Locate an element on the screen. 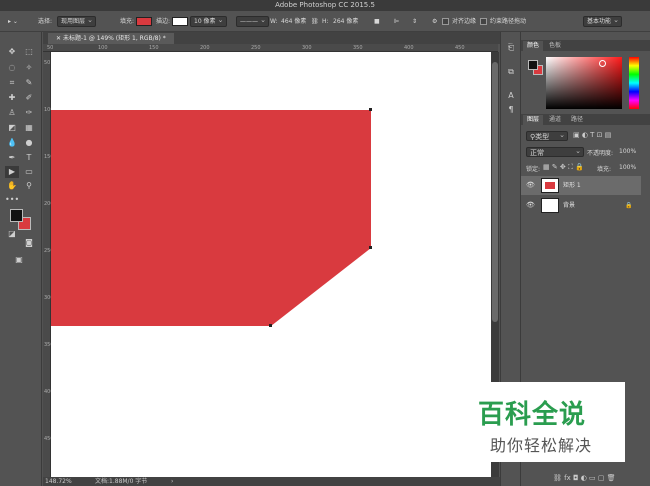  brush-tool-icon: ✐ is located at coordinates (29, 98).